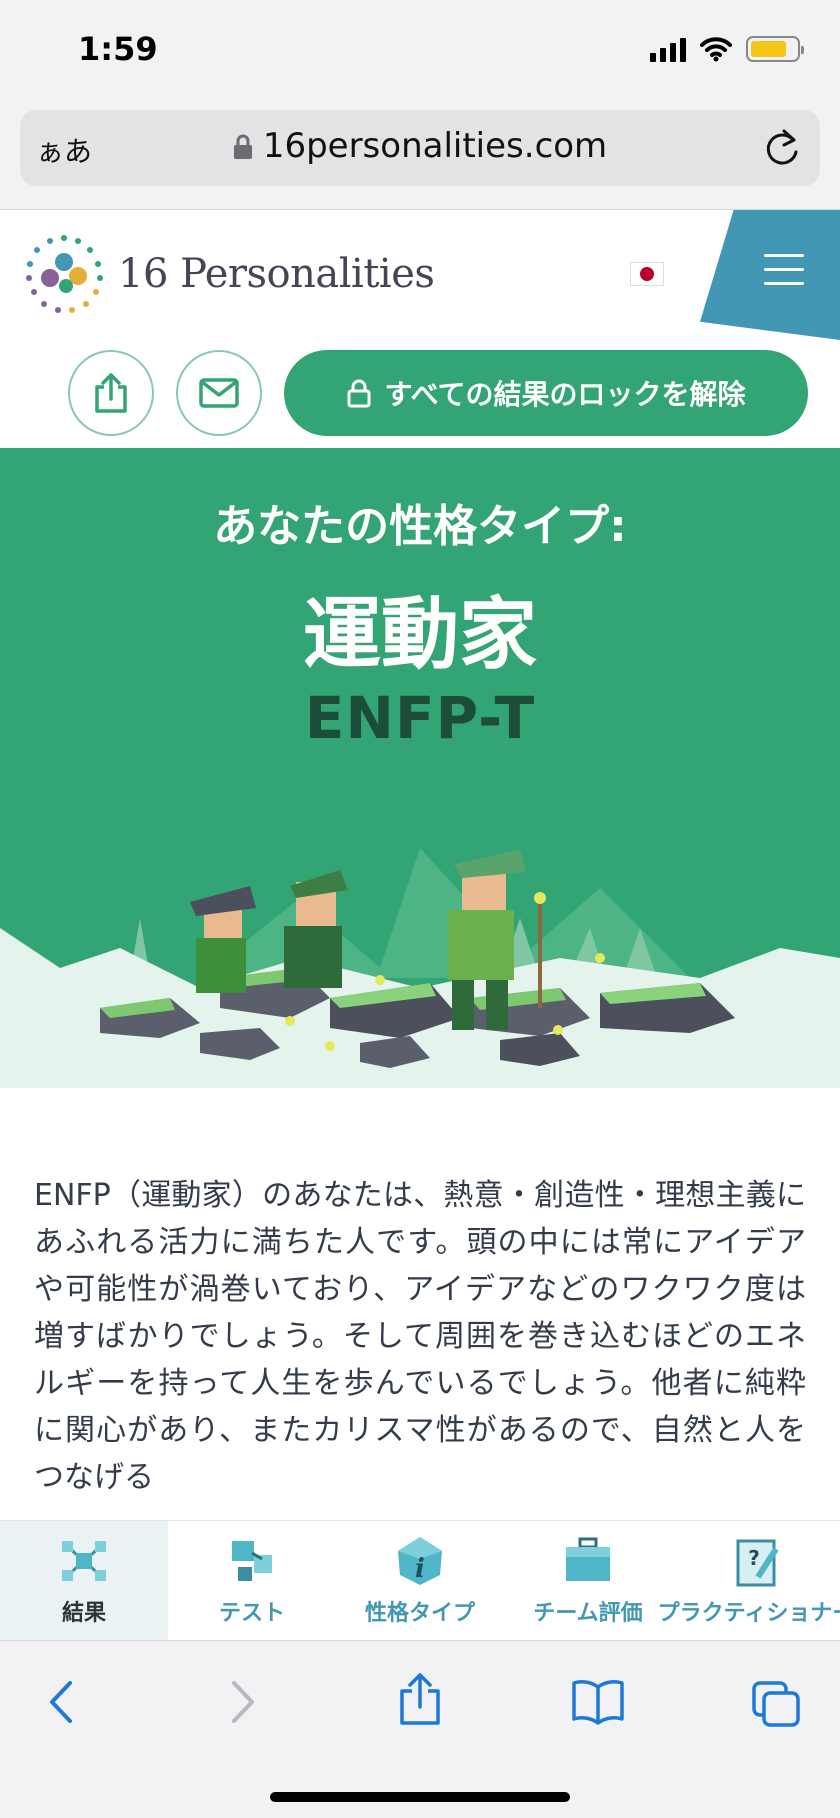 Image resolution: width=840 pixels, height=1818 pixels. I want to click on tab-results: 結果, so click(84, 1581).